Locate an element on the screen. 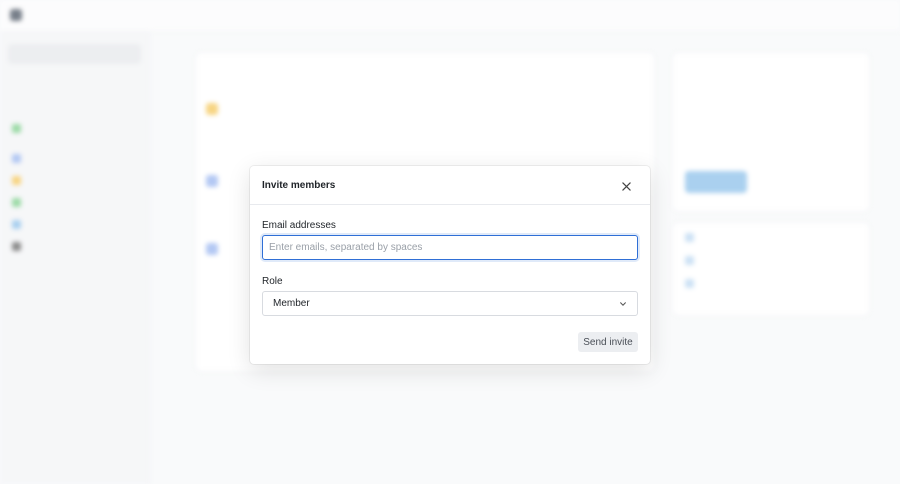 This screenshot has width=900, height=484. role-select: Member is located at coordinates (450, 303).